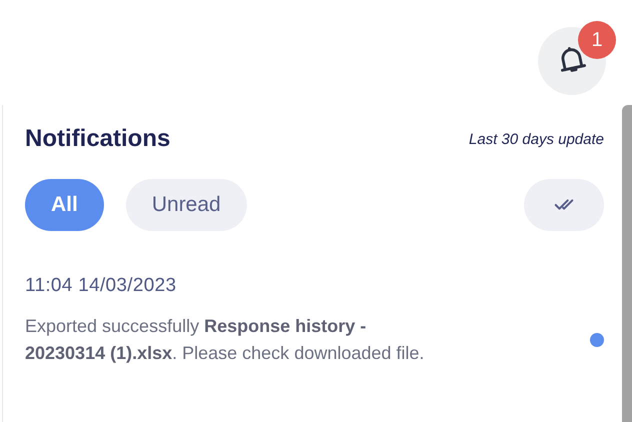  Describe the element at coordinates (101, 286) in the screenshot. I see `notification-time: 11:04 14/03/2023` at that location.